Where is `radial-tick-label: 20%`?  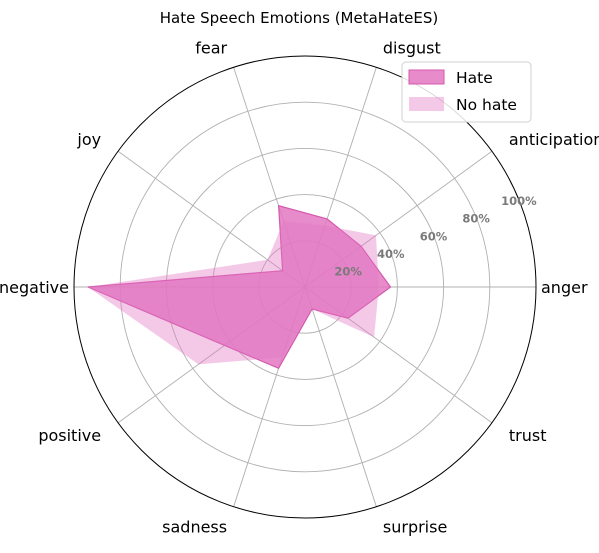
radial-tick-label: 20% is located at coordinates (348, 272).